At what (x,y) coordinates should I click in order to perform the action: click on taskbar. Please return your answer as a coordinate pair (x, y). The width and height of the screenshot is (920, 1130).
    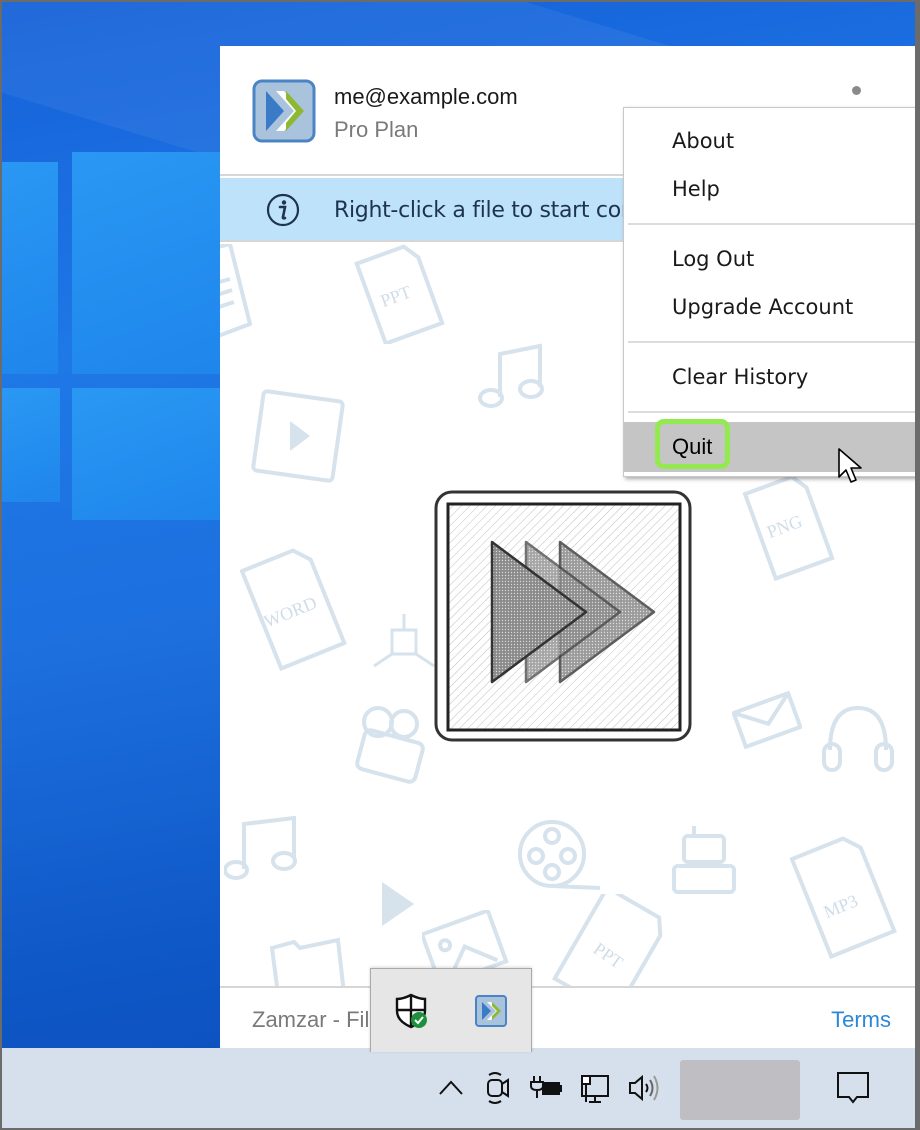
    Looking at the image, I should click on (459, 1088).